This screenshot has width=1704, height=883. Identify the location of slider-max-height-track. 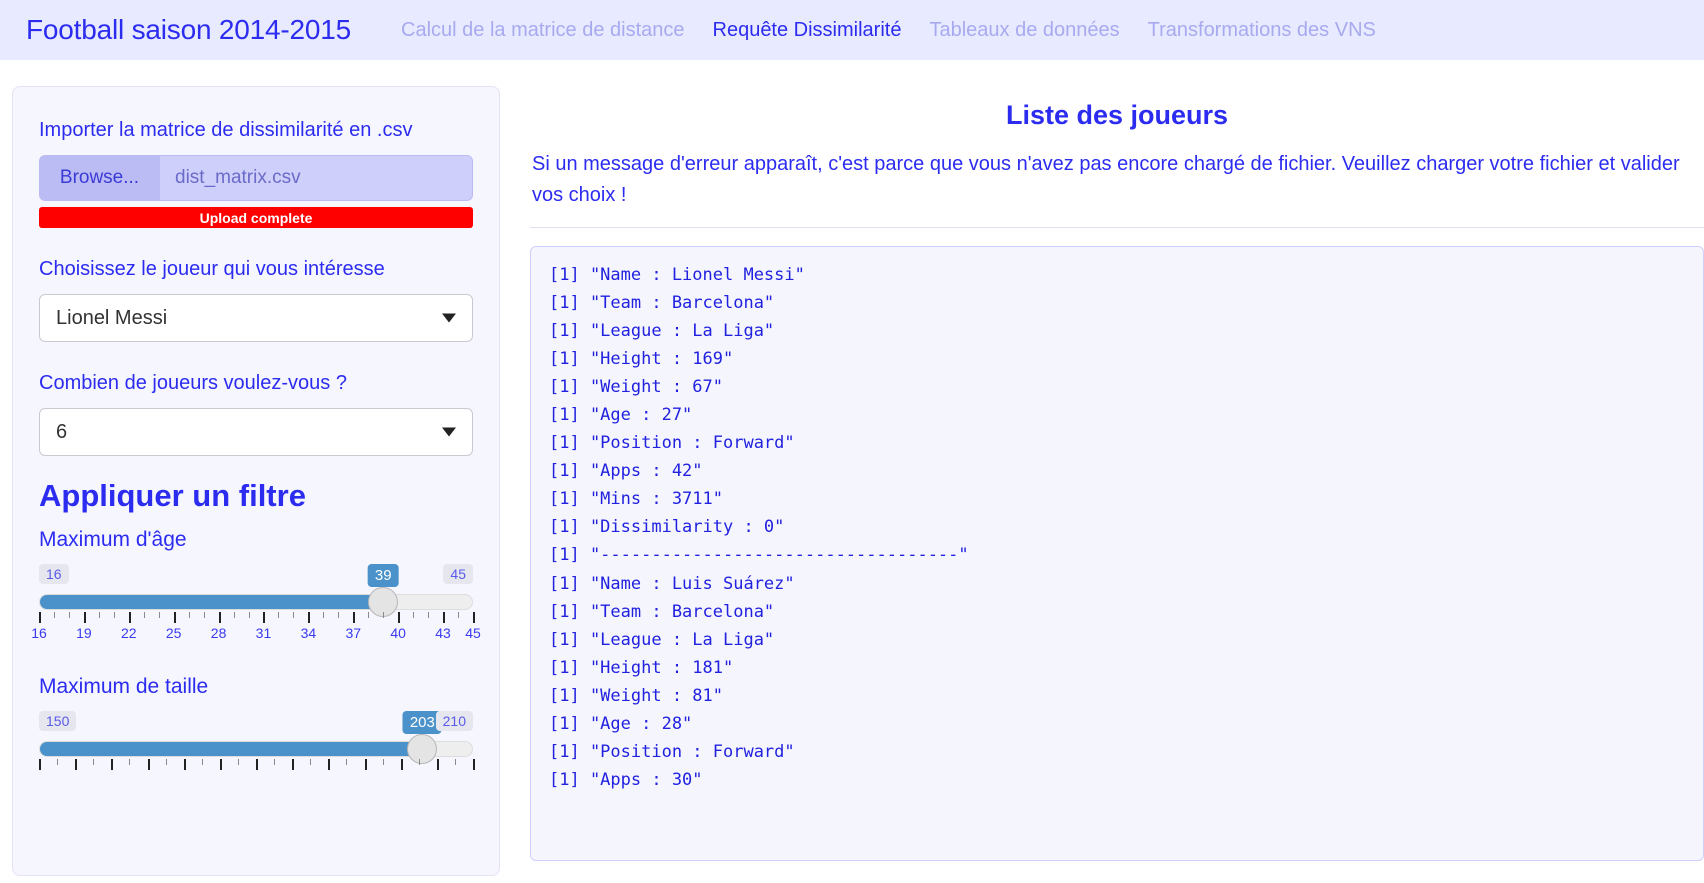
(256, 749).